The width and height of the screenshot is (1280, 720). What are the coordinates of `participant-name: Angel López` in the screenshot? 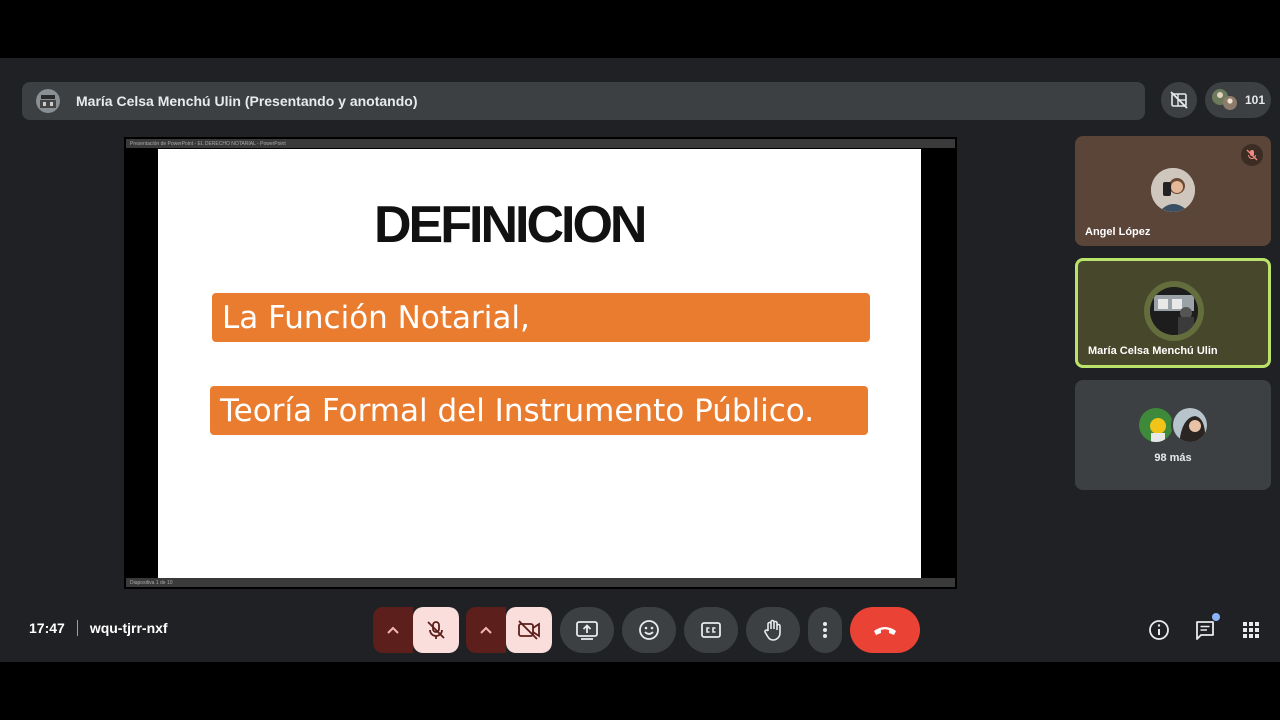 It's located at (1118, 232).